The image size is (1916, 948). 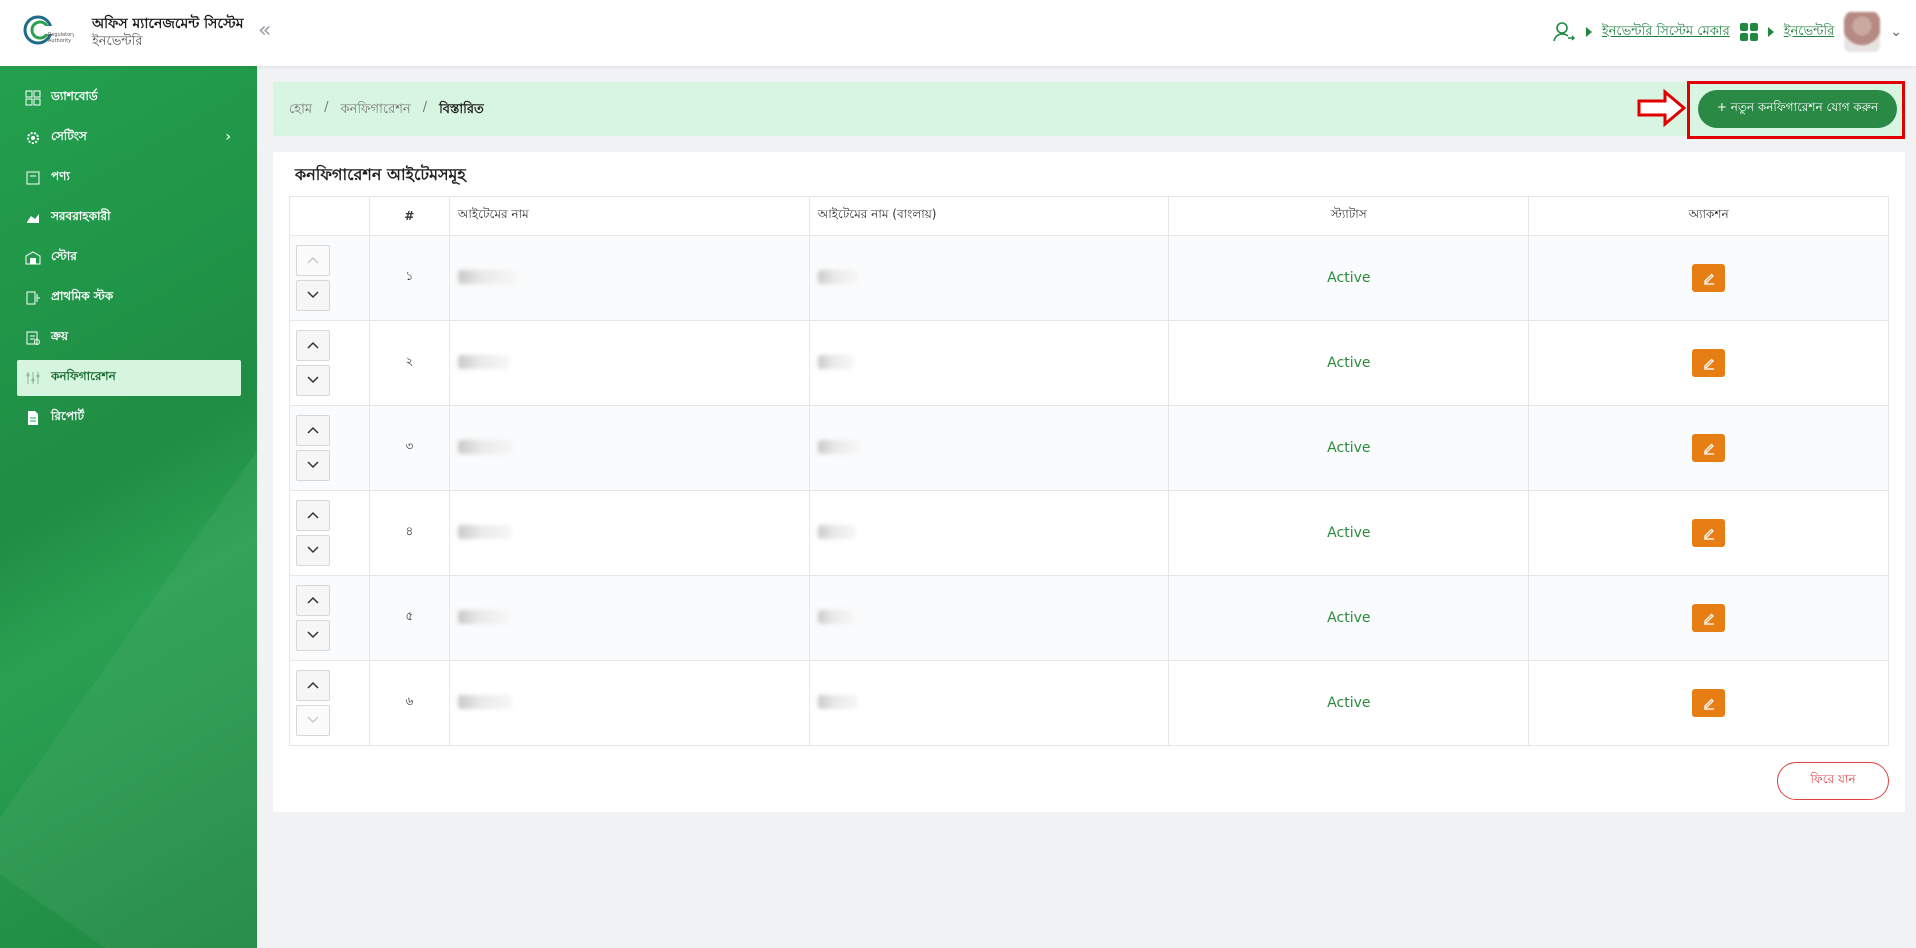 What do you see at coordinates (82, 296) in the screenshot?
I see `sidebar-item-label: প্রাথমিক স্টক` at bounding box center [82, 296].